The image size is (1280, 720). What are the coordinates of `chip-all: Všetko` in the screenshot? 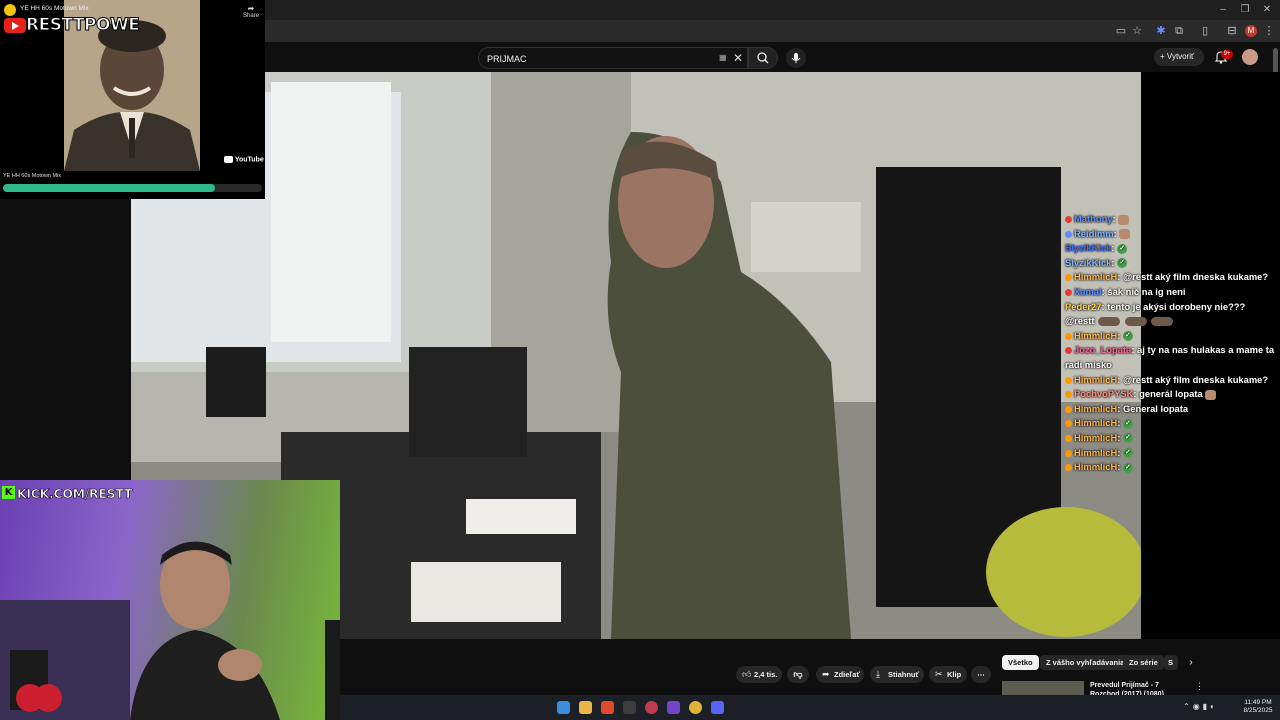 It's located at (1020, 662).